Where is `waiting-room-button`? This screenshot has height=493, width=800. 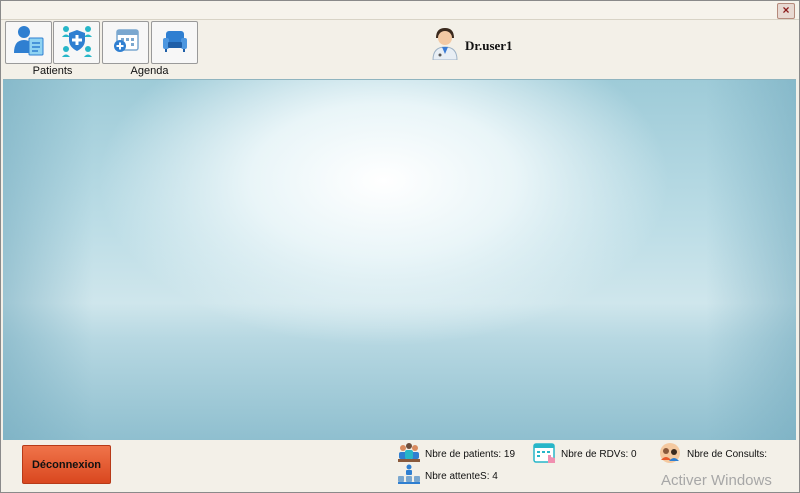
waiting-room-button is located at coordinates (174, 42).